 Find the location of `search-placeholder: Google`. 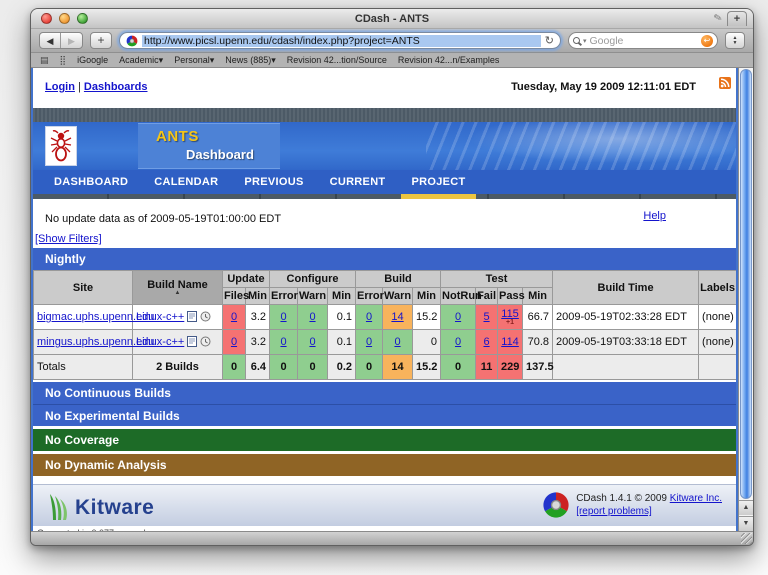

search-placeholder: Google is located at coordinates (644, 41).